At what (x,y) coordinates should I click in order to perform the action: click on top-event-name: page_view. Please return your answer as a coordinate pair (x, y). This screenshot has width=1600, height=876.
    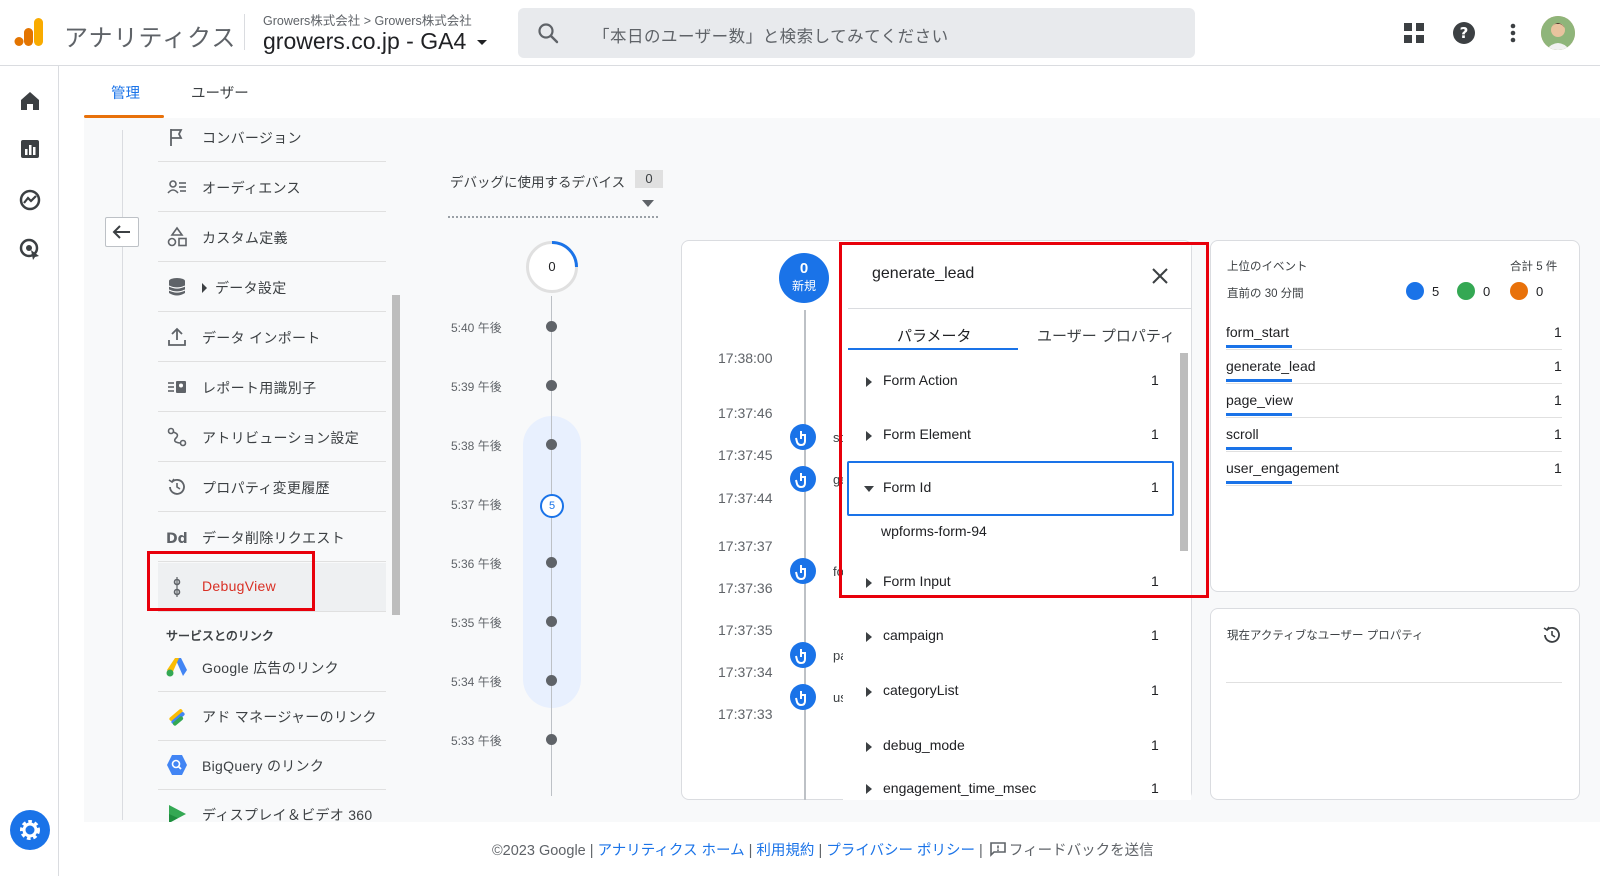
    Looking at the image, I should click on (1259, 400).